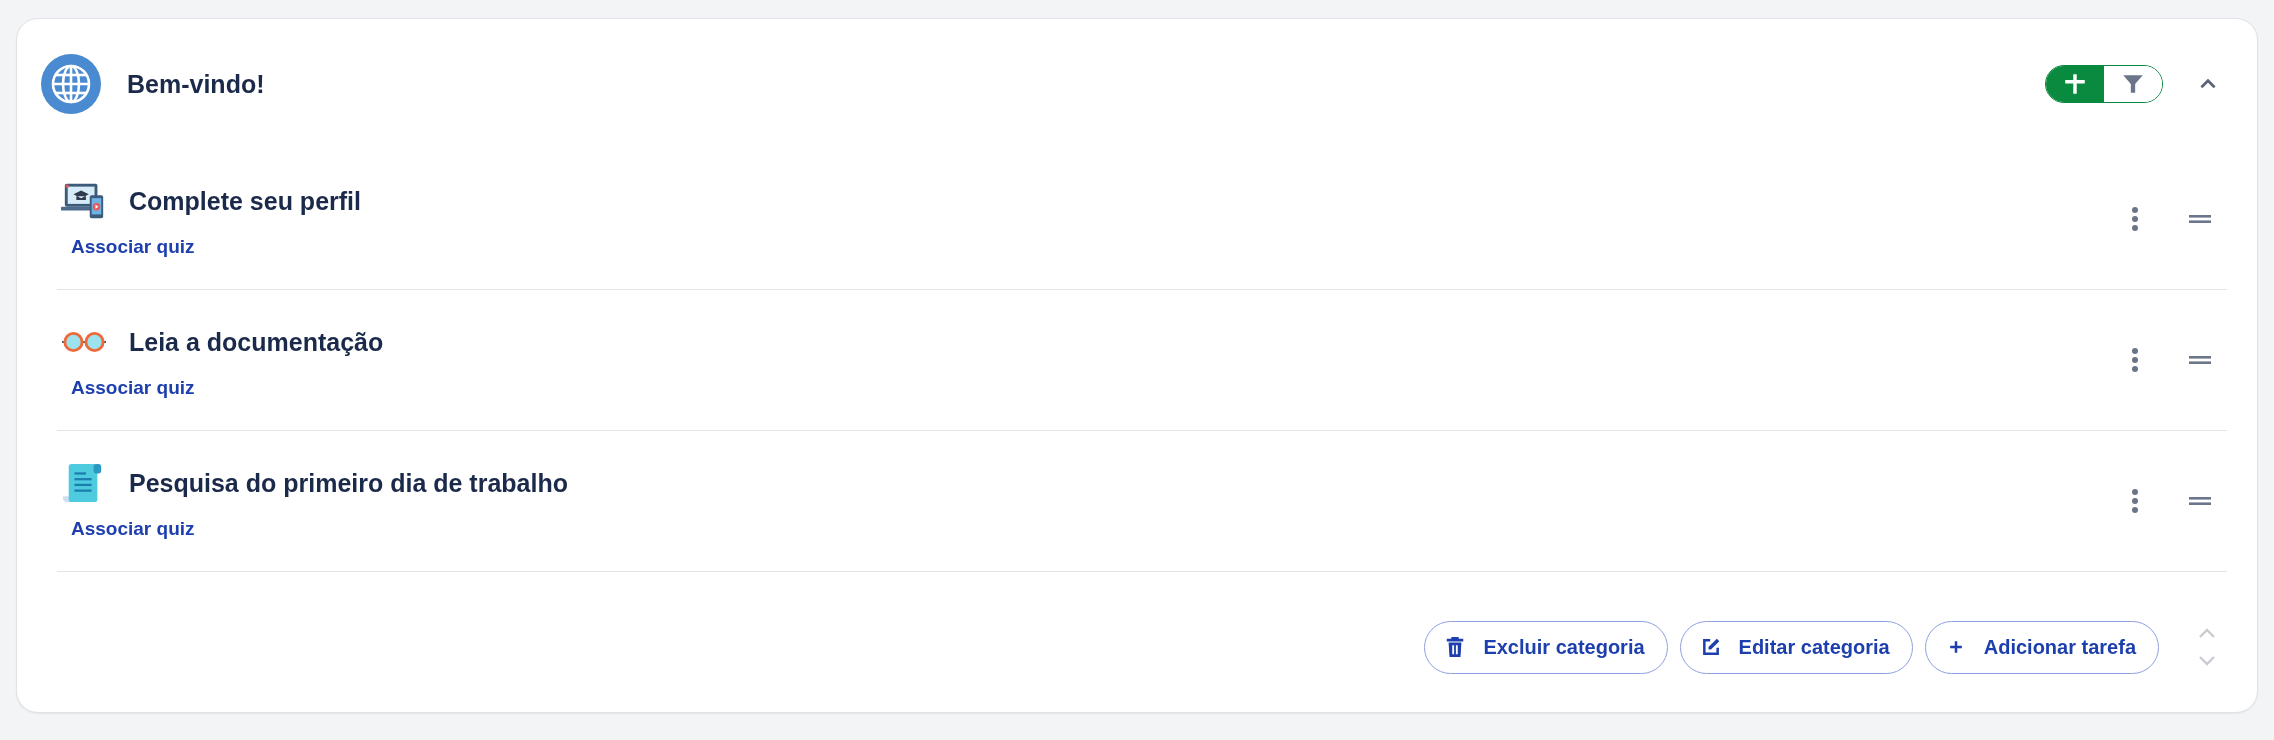  Describe the element at coordinates (71, 84) in the screenshot. I see `globe-icon` at that location.